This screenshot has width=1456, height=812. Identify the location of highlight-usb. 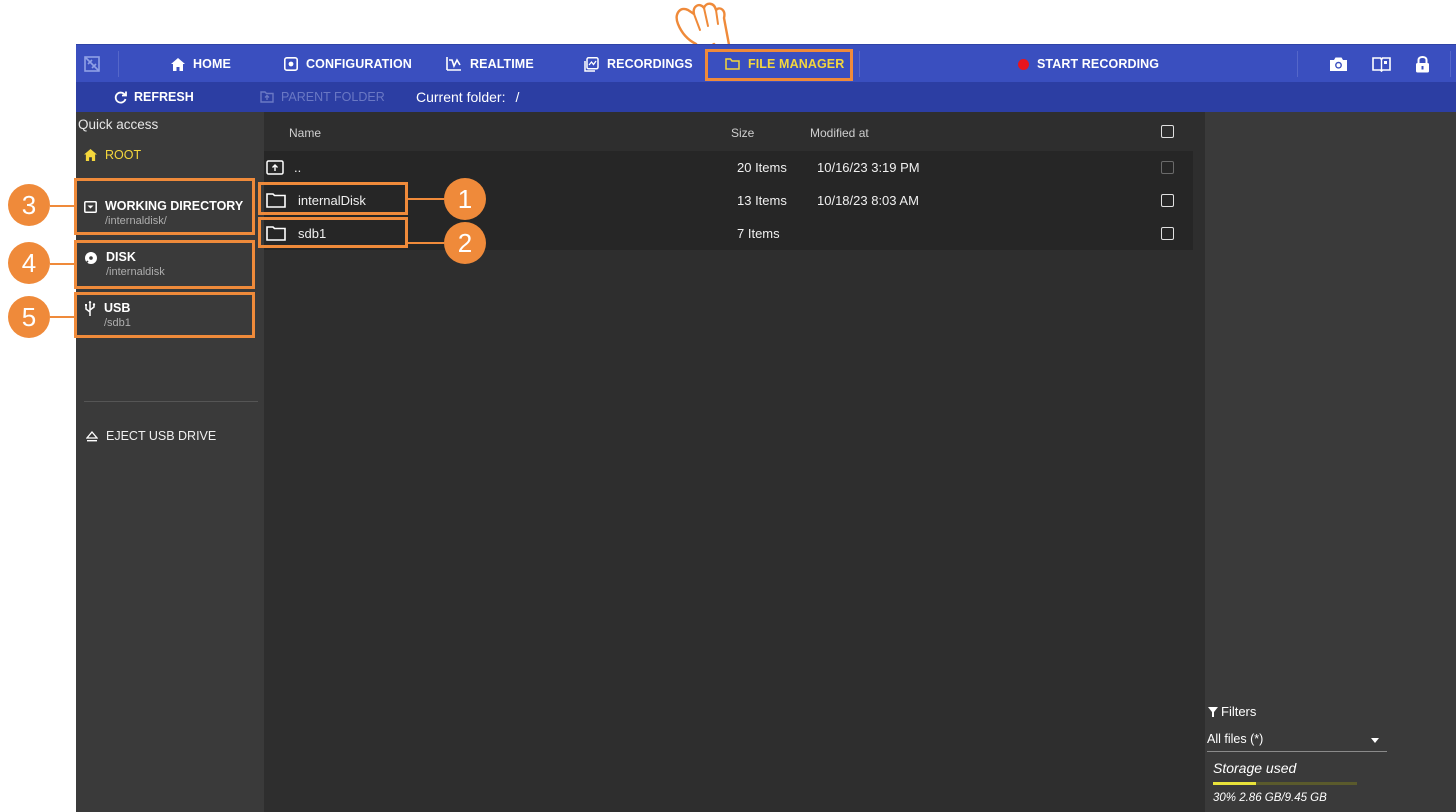
(164, 315).